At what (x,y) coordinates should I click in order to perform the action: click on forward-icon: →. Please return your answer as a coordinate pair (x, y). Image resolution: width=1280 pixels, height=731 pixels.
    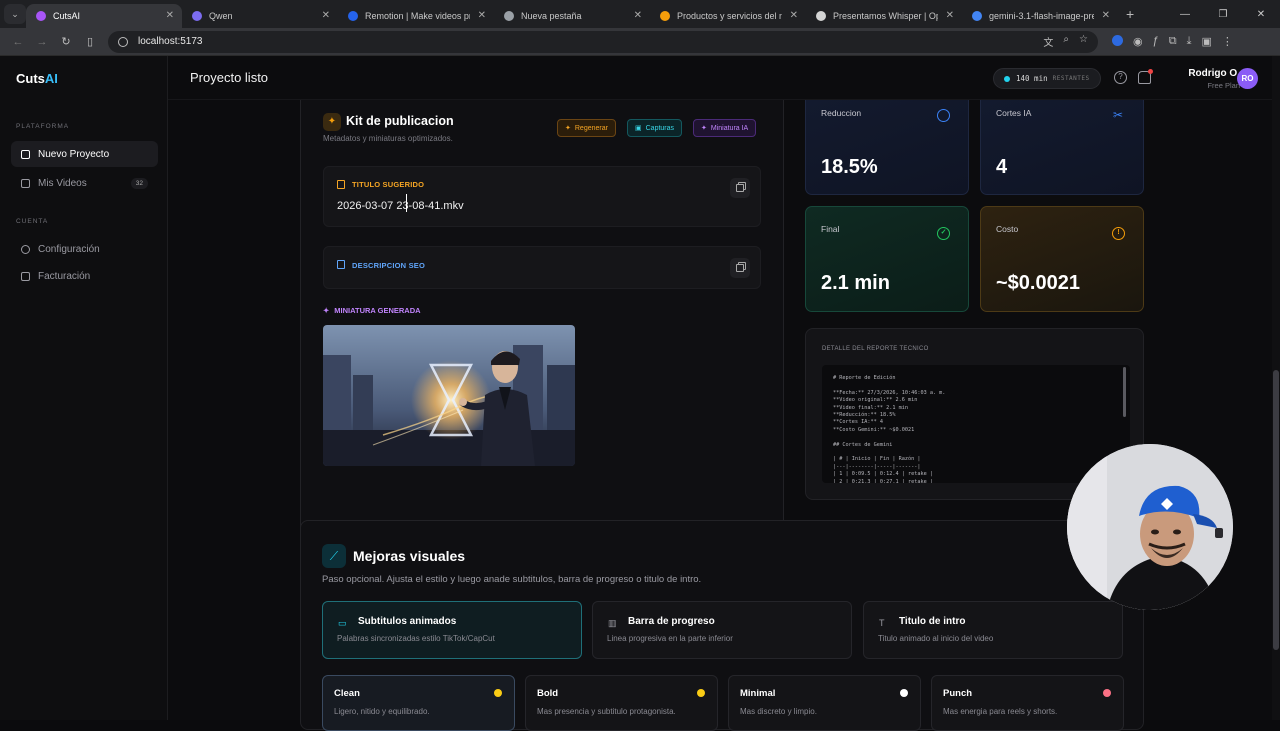
    Looking at the image, I should click on (42, 42).